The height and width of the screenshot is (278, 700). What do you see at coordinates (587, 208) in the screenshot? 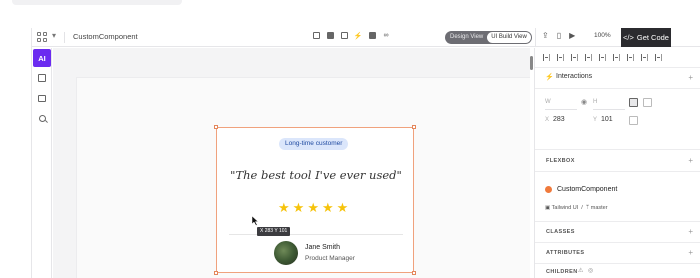
I see `branch-icon: ᛘ` at bounding box center [587, 208].